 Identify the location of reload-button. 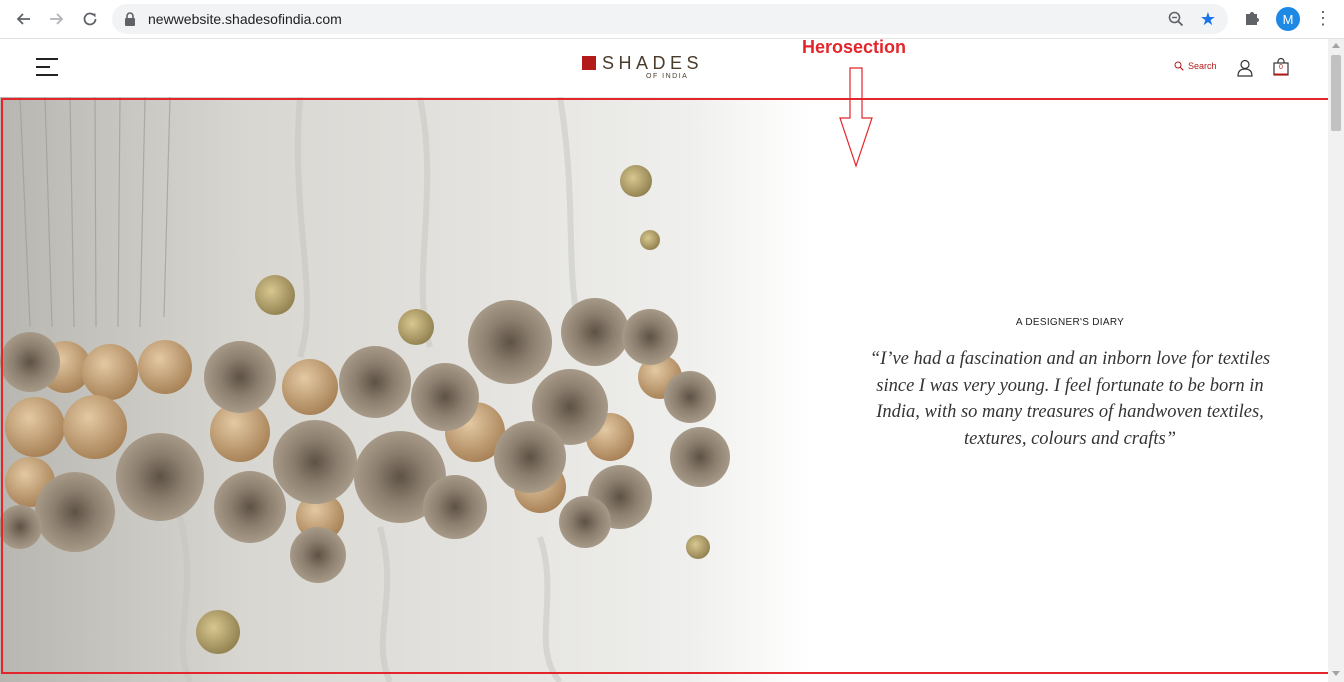
(90, 19).